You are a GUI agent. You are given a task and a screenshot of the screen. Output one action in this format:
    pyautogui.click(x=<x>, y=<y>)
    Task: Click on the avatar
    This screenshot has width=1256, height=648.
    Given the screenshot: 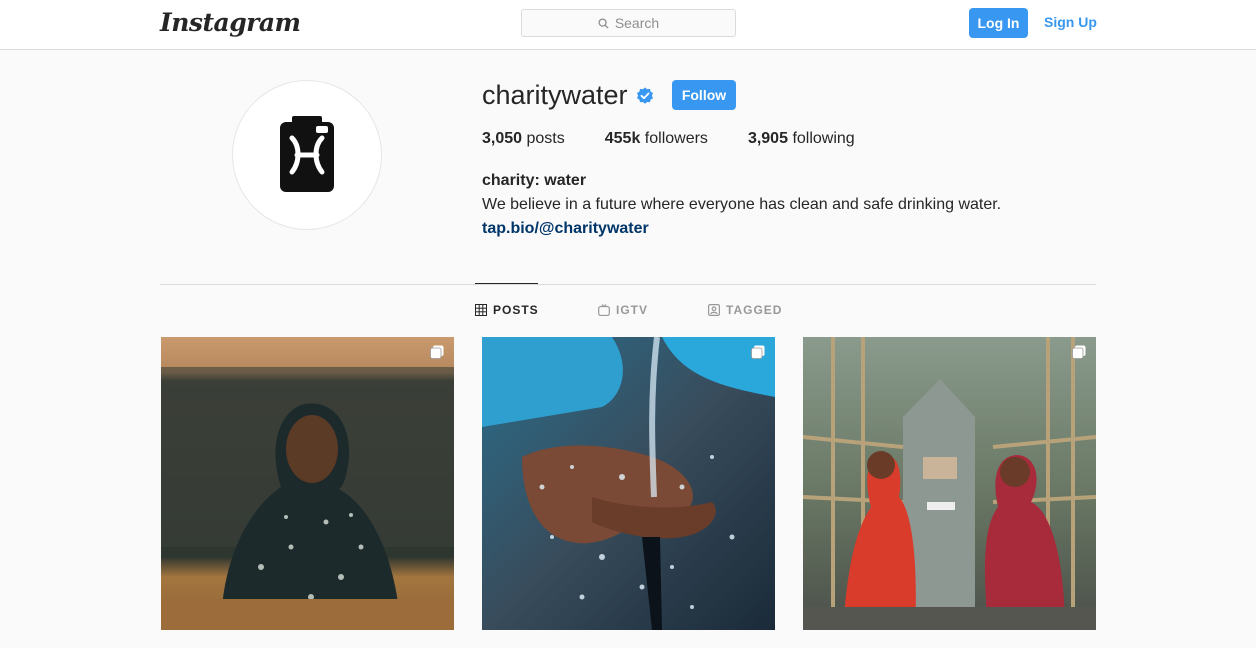 What is the action you would take?
    pyautogui.click(x=307, y=155)
    